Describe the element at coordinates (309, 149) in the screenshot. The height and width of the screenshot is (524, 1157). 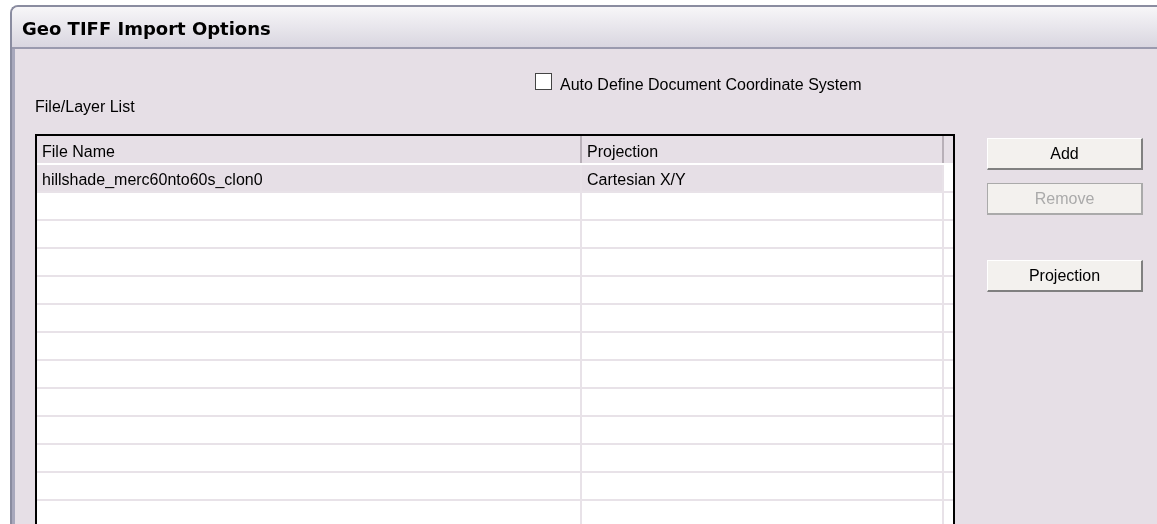
I see `column-header: File Name` at that location.